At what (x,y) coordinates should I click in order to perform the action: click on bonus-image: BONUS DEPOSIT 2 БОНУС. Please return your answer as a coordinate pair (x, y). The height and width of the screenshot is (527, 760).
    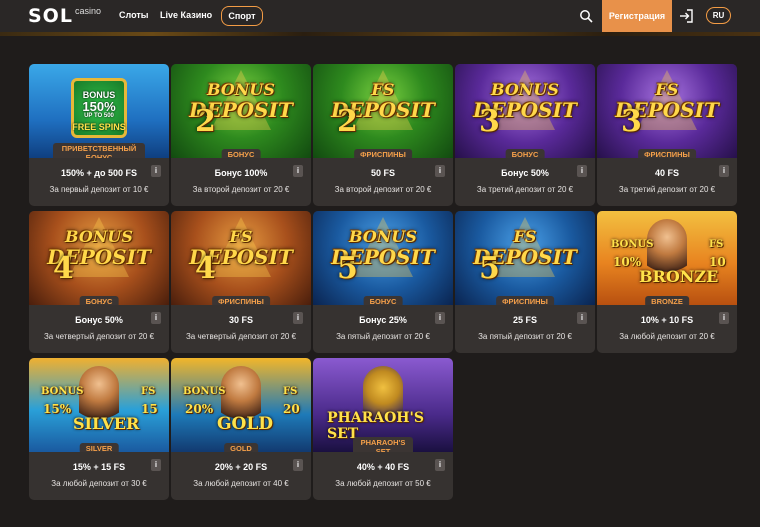
    Looking at the image, I should click on (241, 111).